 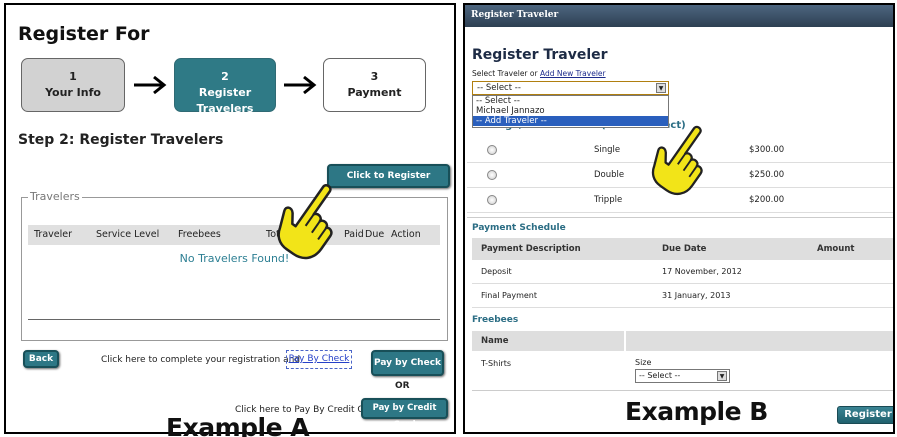 What do you see at coordinates (495, 320) in the screenshot?
I see `freebees-heading: Freebees` at bounding box center [495, 320].